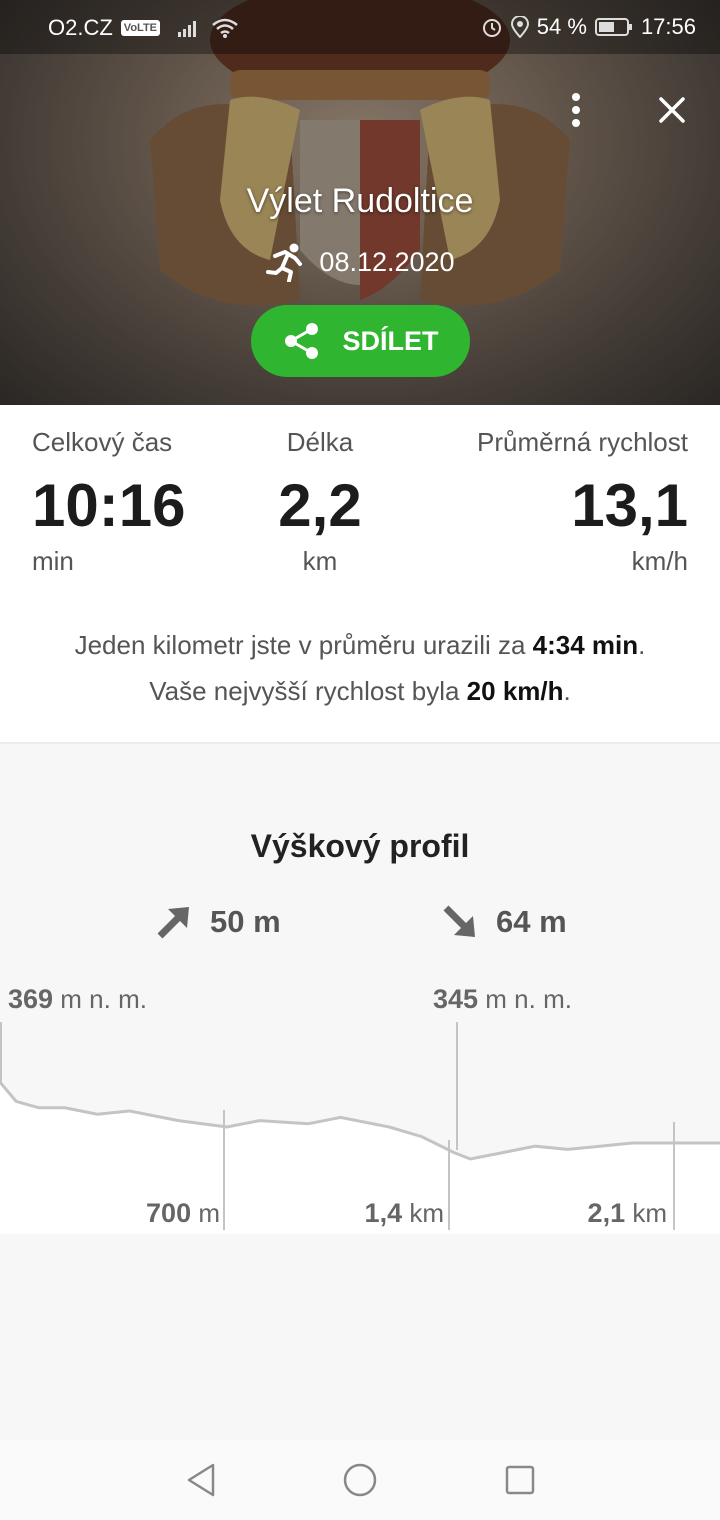 This screenshot has width=720, height=1520. I want to click on close-icon, so click(672, 110).